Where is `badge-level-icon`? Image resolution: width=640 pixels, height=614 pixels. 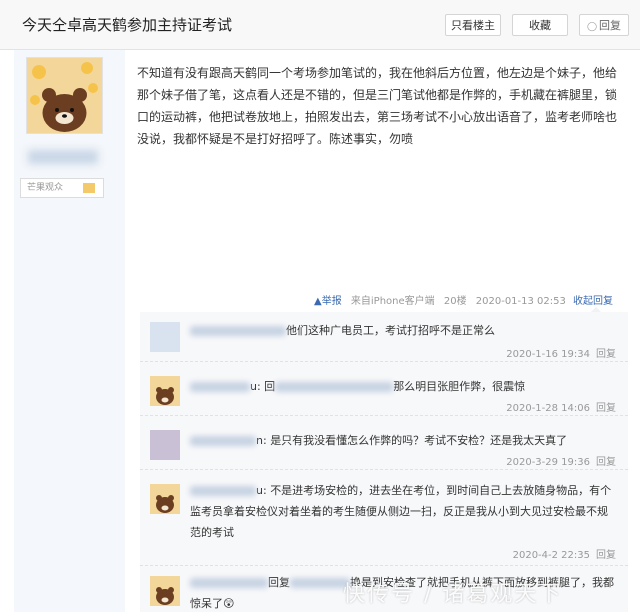
badge-level-icon is located at coordinates (89, 188).